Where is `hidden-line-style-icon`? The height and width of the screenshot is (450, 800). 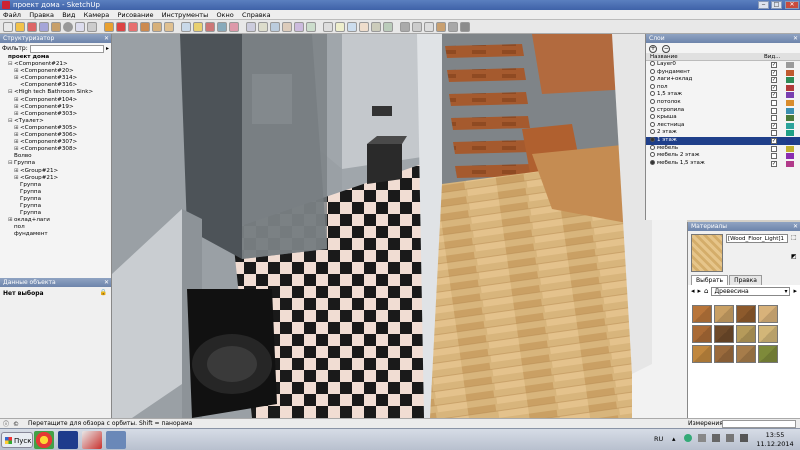 hidden-line-style-icon is located at coordinates (429, 27).